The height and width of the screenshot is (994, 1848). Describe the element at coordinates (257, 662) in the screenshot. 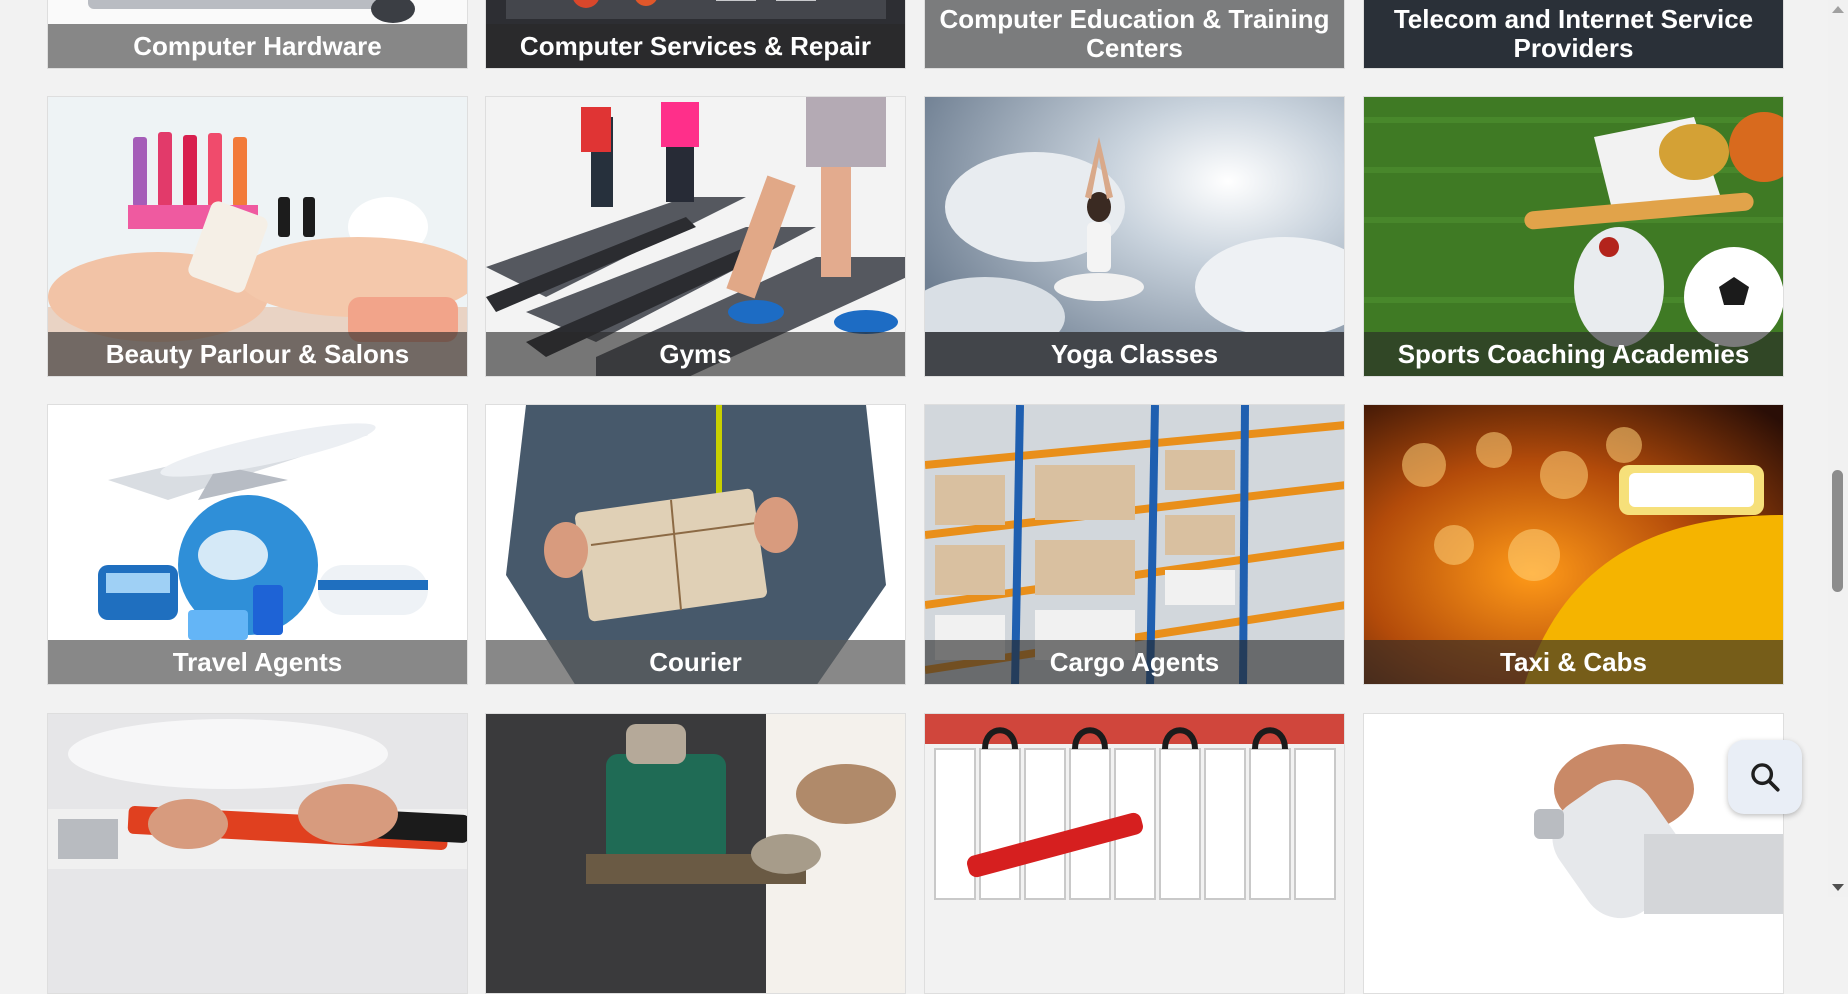

I see `category-label: Travel Agents` at that location.